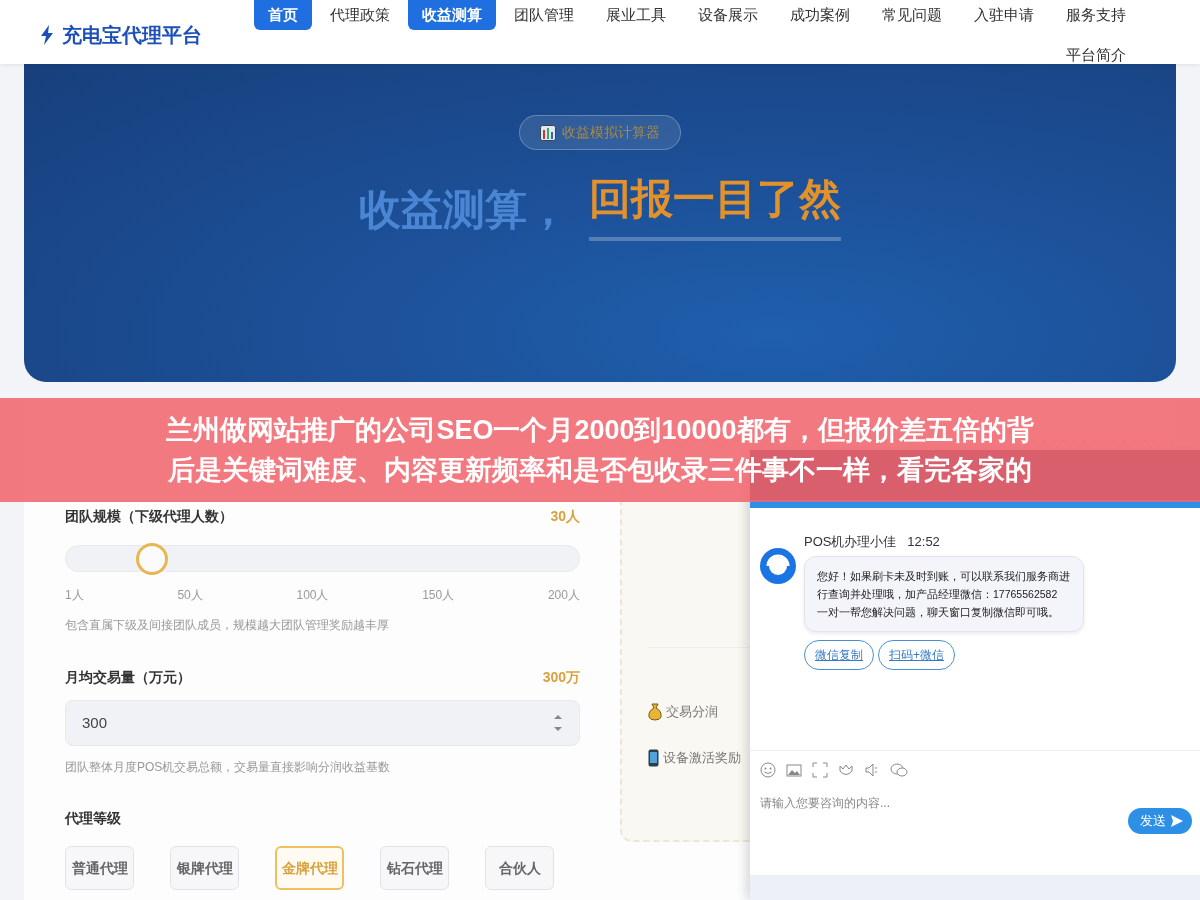 The image size is (1200, 900). I want to click on agent-name: POS机办理小佳, so click(850, 541).